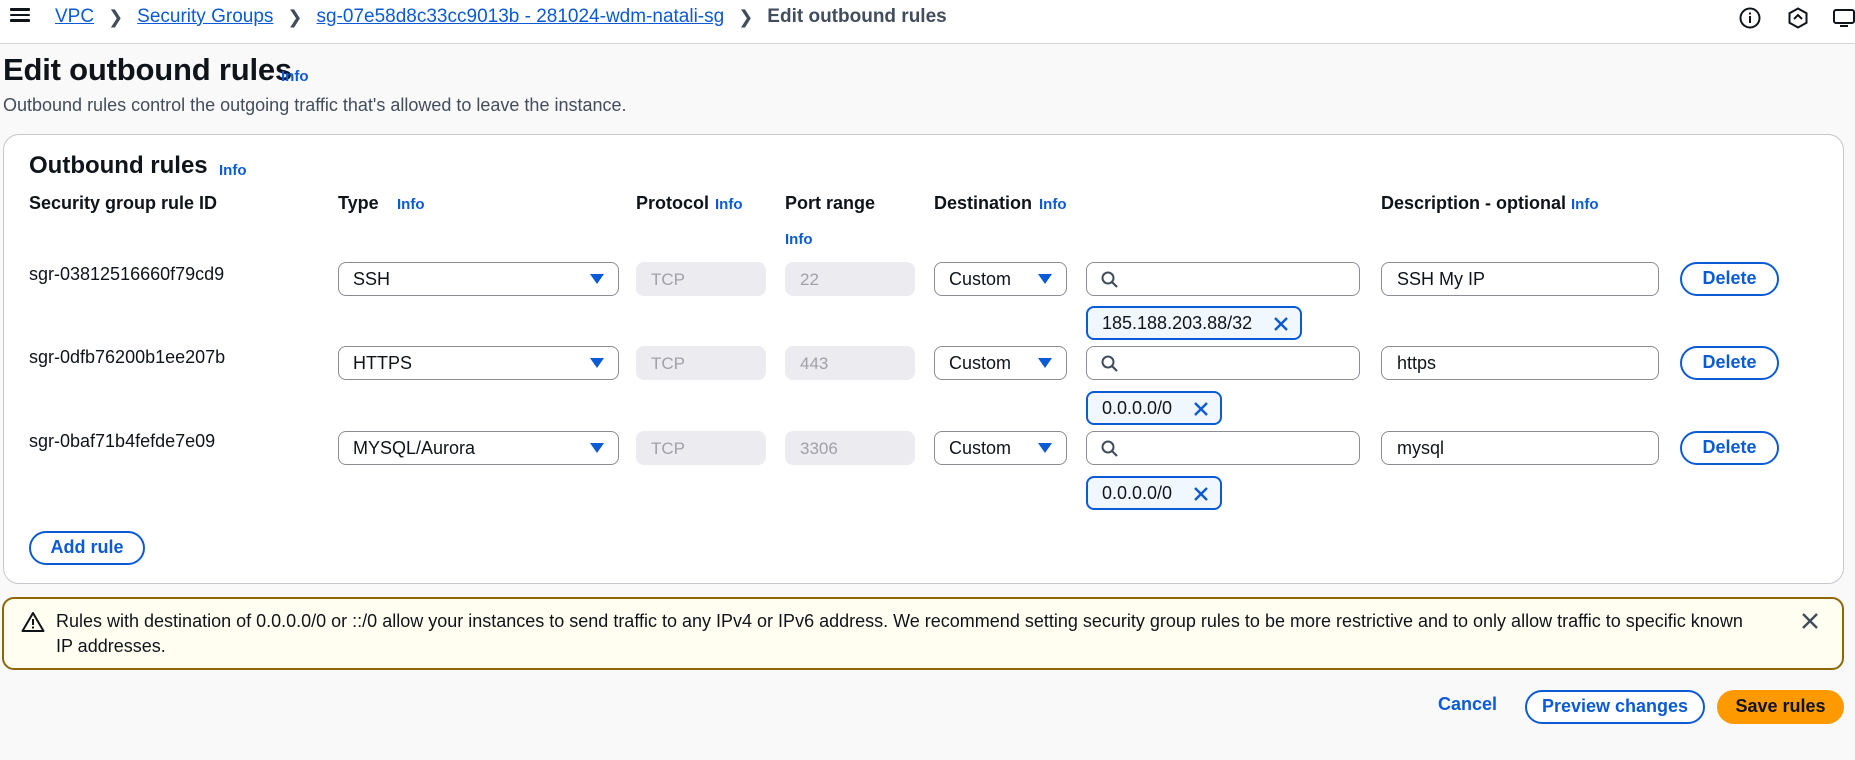 Image resolution: width=1855 pixels, height=760 pixels. What do you see at coordinates (1798, 18) in the screenshot?
I see `notifications-icon` at bounding box center [1798, 18].